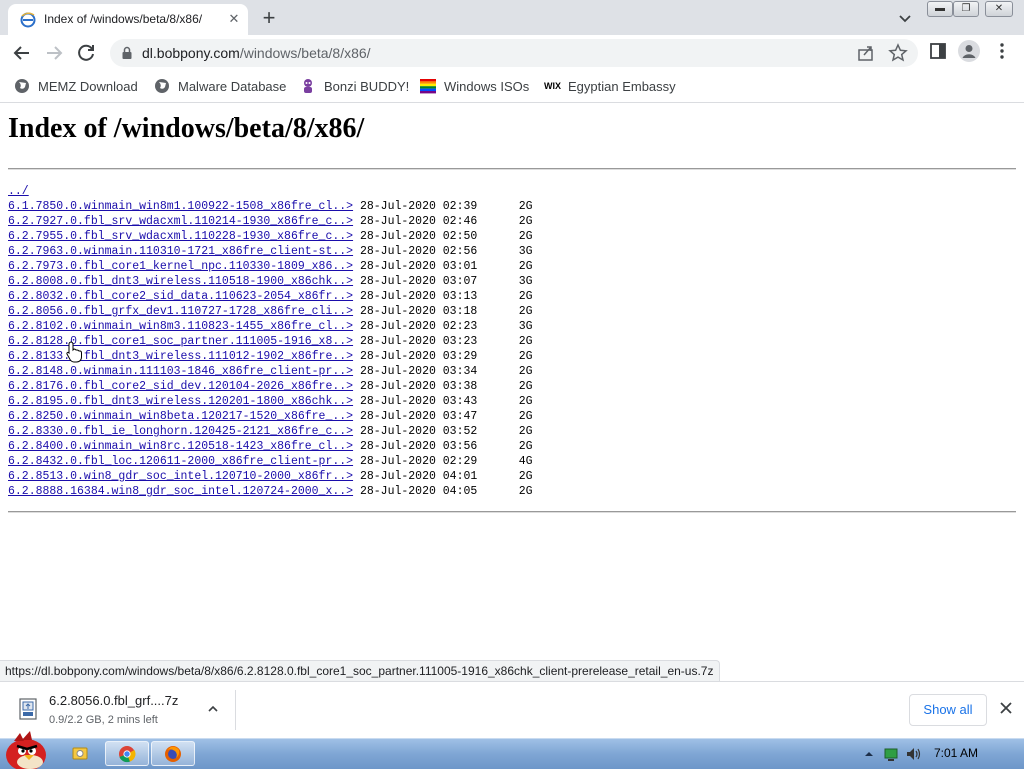  I want to click on reload-icon, so click(86, 53).